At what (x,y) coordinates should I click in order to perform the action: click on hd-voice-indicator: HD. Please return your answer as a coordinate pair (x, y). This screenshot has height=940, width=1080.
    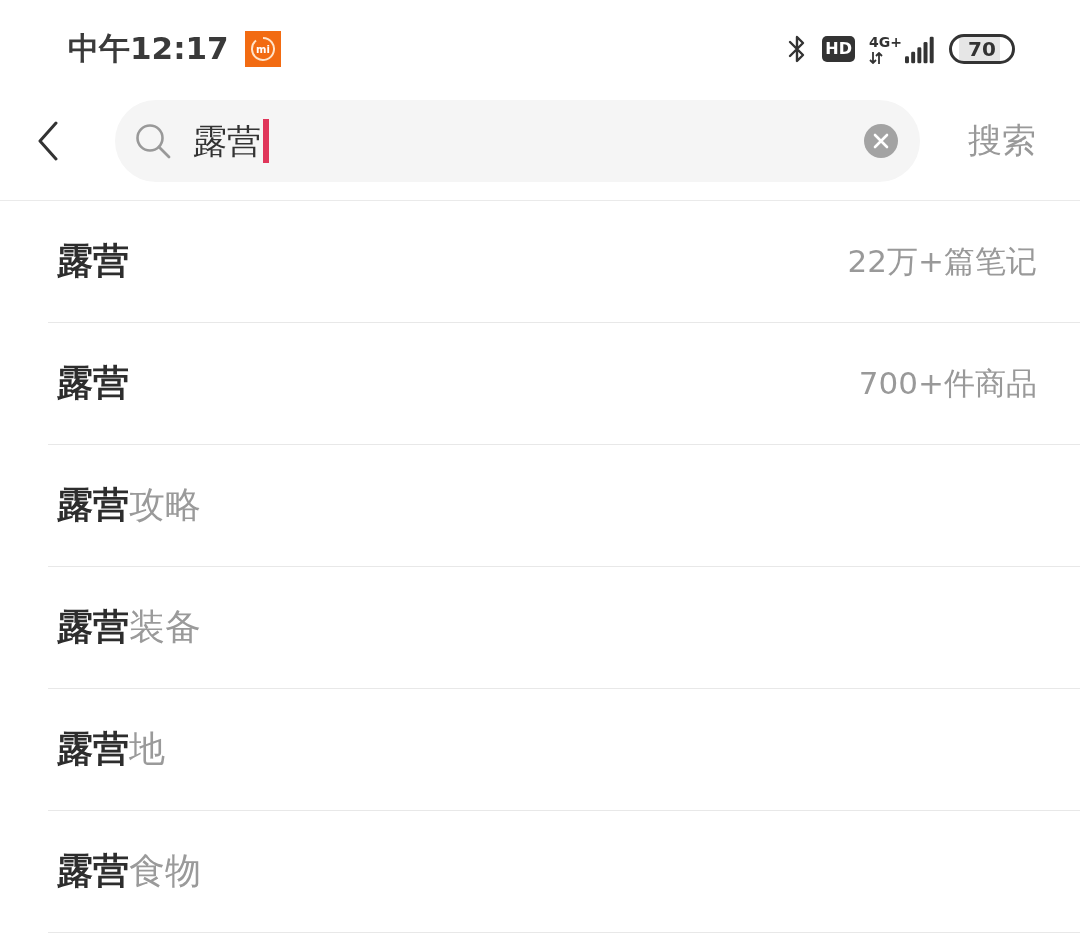
    Looking at the image, I should click on (839, 49).